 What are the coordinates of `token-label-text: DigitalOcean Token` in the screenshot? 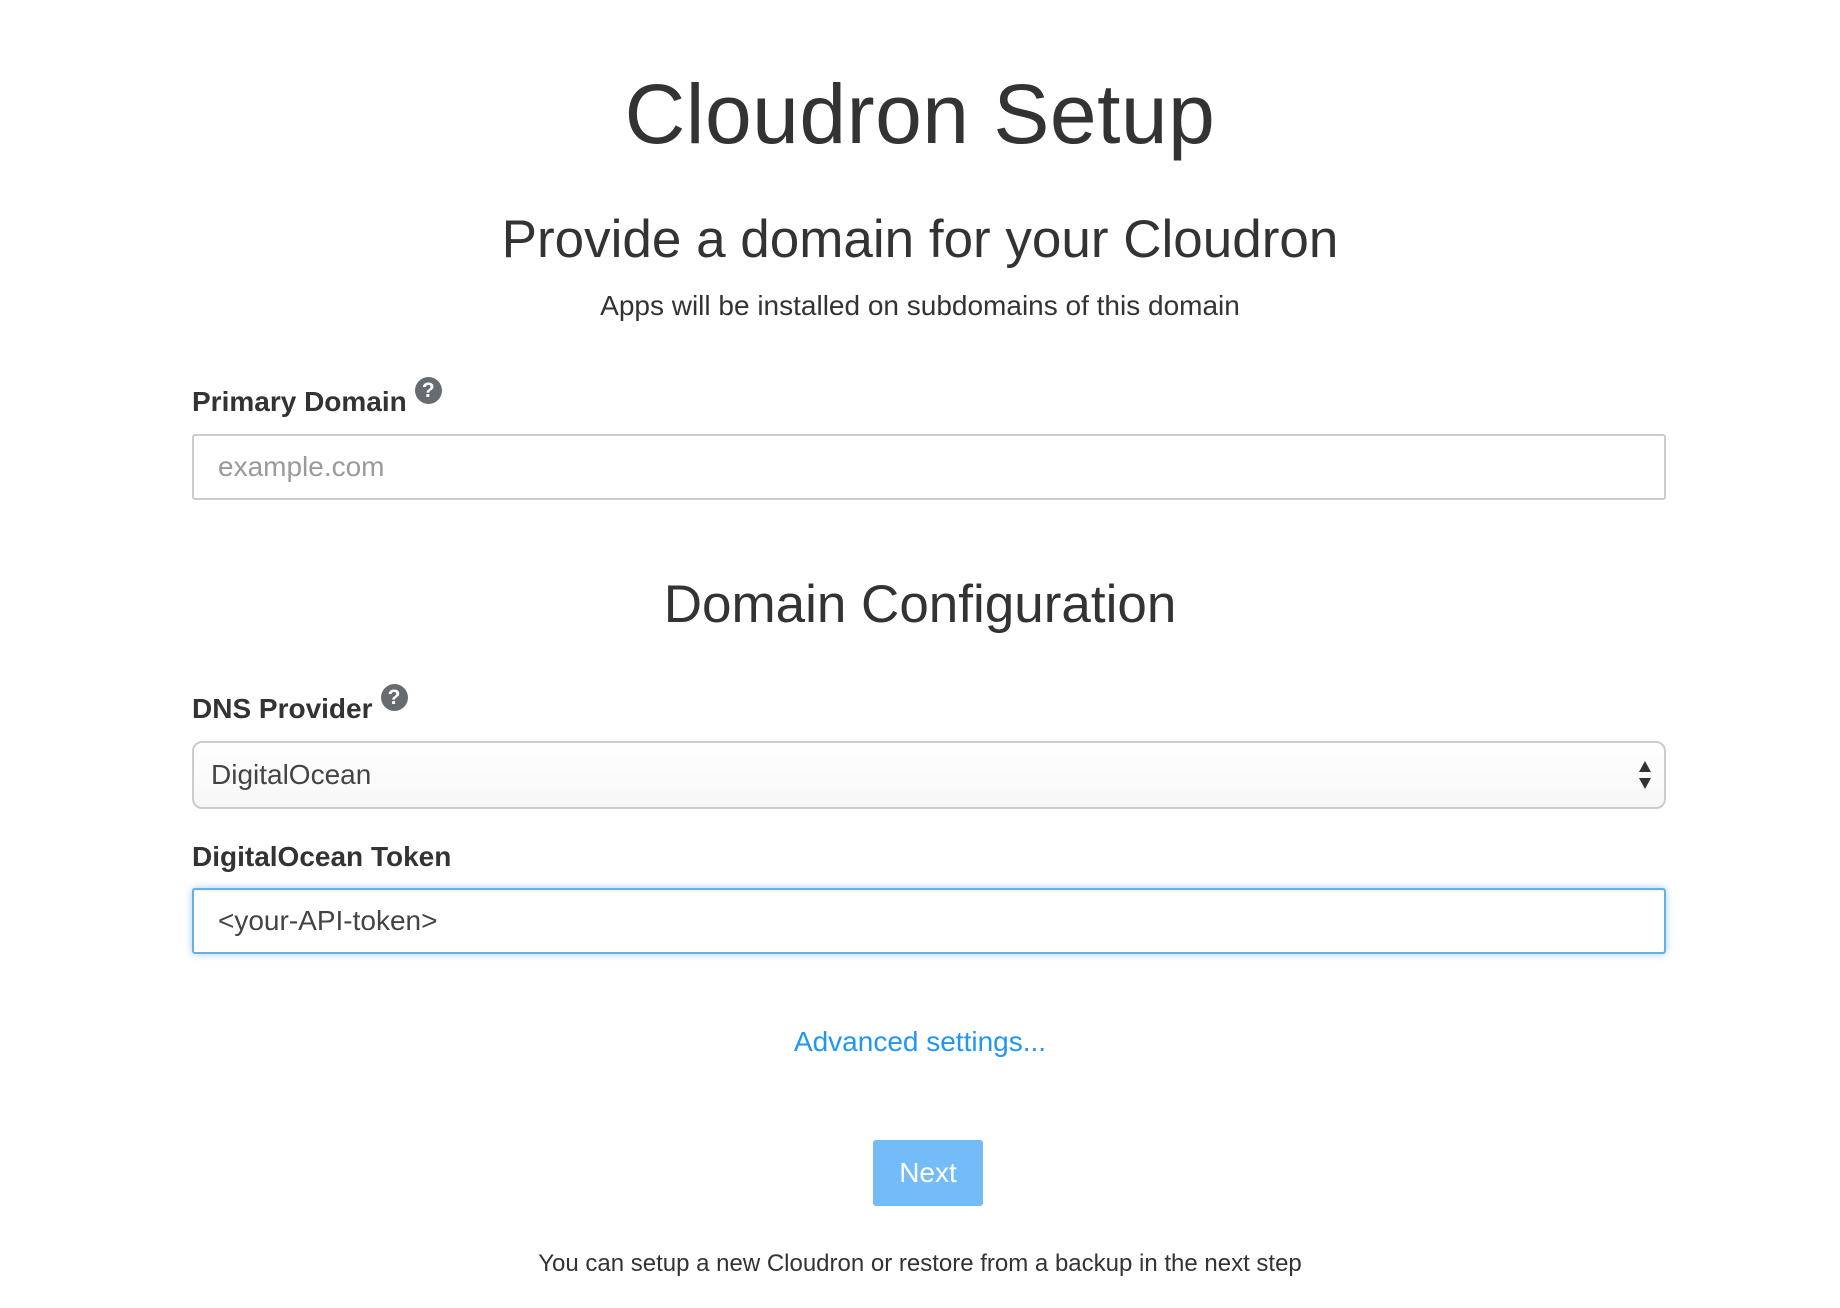 It's located at (322, 856).